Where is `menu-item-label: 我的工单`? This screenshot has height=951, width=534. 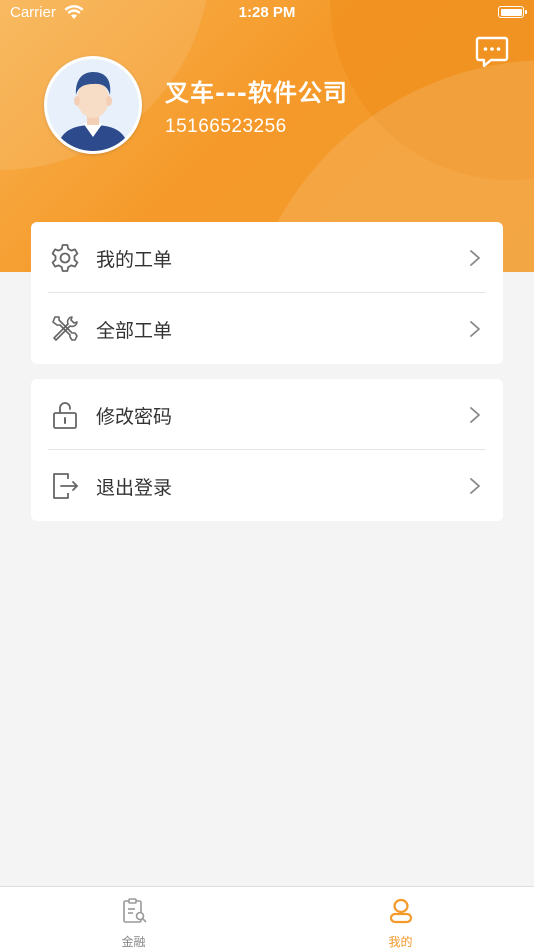
menu-item-label: 我的工单 is located at coordinates (134, 260).